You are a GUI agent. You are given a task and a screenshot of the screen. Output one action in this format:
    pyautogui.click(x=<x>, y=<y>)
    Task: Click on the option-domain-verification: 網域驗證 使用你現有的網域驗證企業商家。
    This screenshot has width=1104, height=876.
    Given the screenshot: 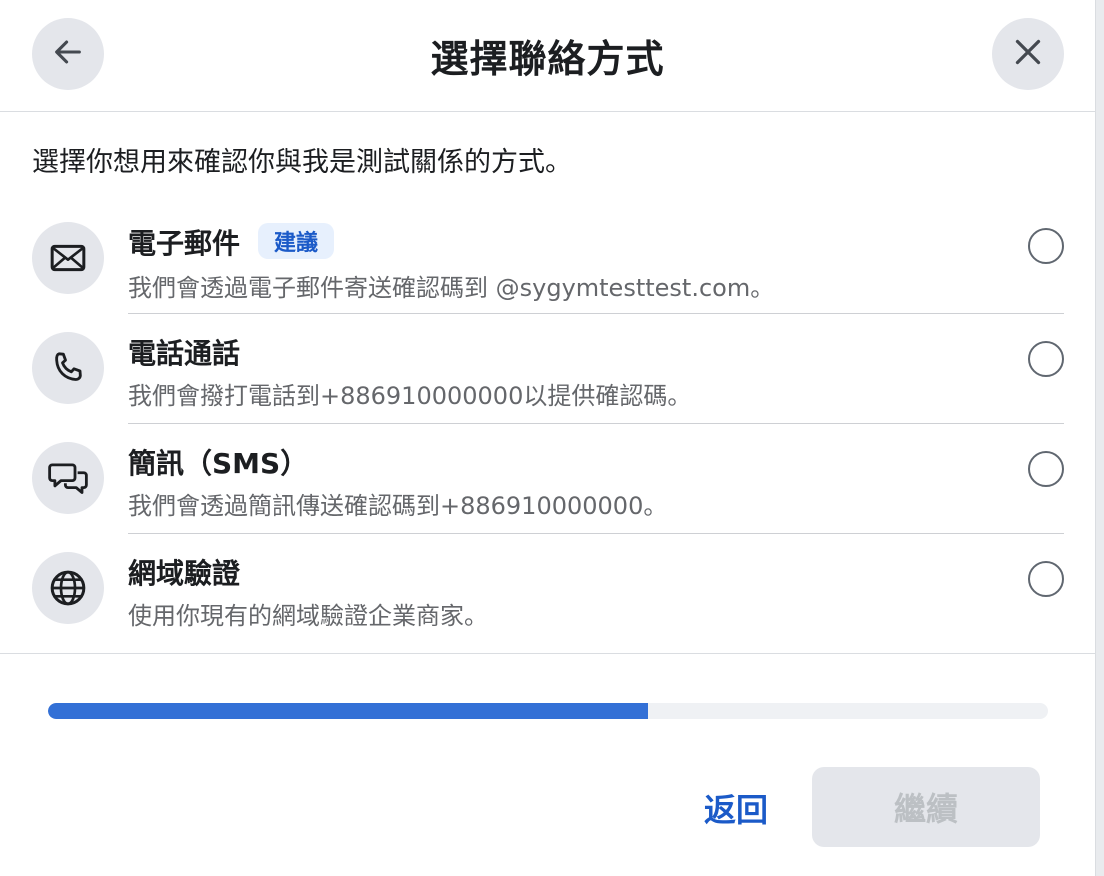 What is the action you would take?
    pyautogui.click(x=548, y=589)
    